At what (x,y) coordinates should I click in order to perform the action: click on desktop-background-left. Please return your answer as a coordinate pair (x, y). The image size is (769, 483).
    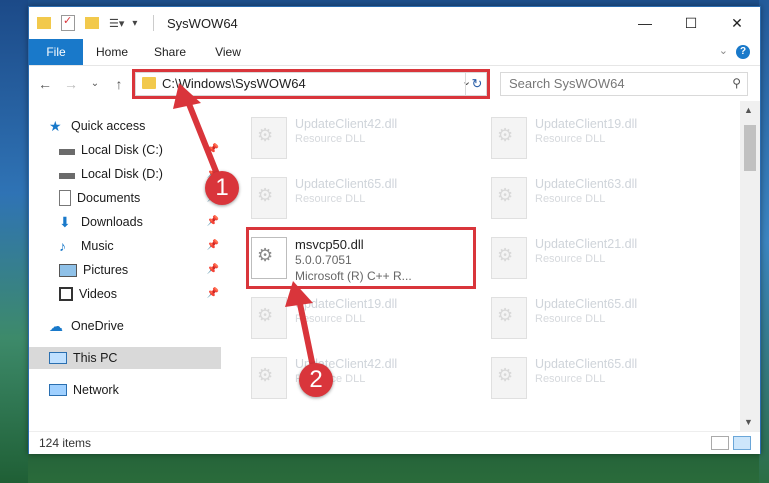
    Looking at the image, I should click on (14, 241).